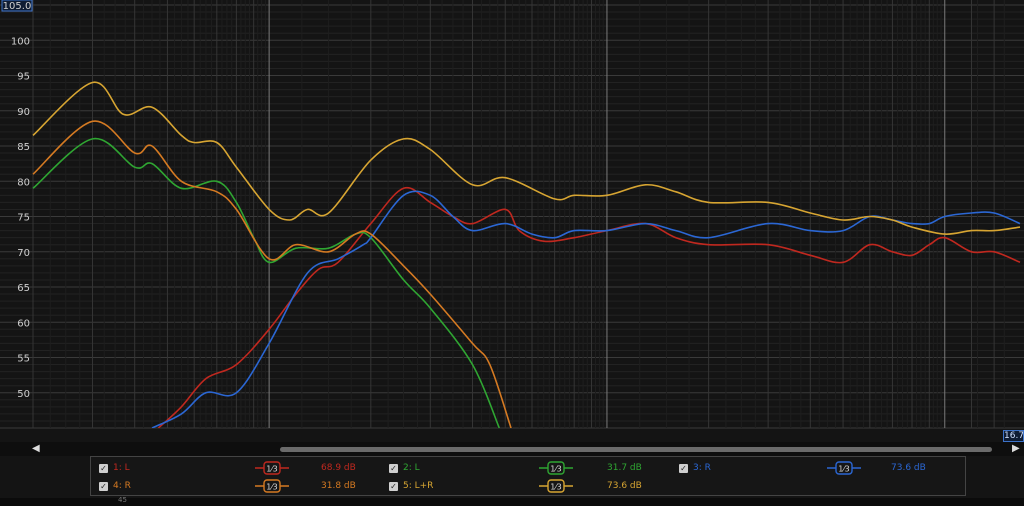 Image resolution: width=1024 pixels, height=506 pixels. Describe the element at coordinates (636, 449) in the screenshot. I see `scroll-thumb` at that location.